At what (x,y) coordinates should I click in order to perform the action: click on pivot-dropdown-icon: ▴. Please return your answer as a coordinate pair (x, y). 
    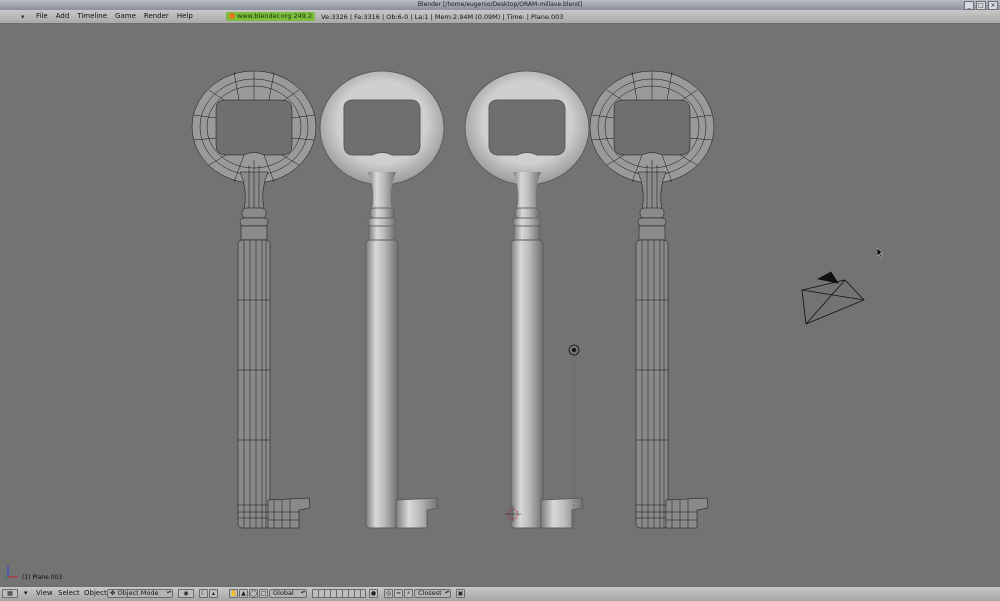
    Looking at the image, I should click on (213, 593).